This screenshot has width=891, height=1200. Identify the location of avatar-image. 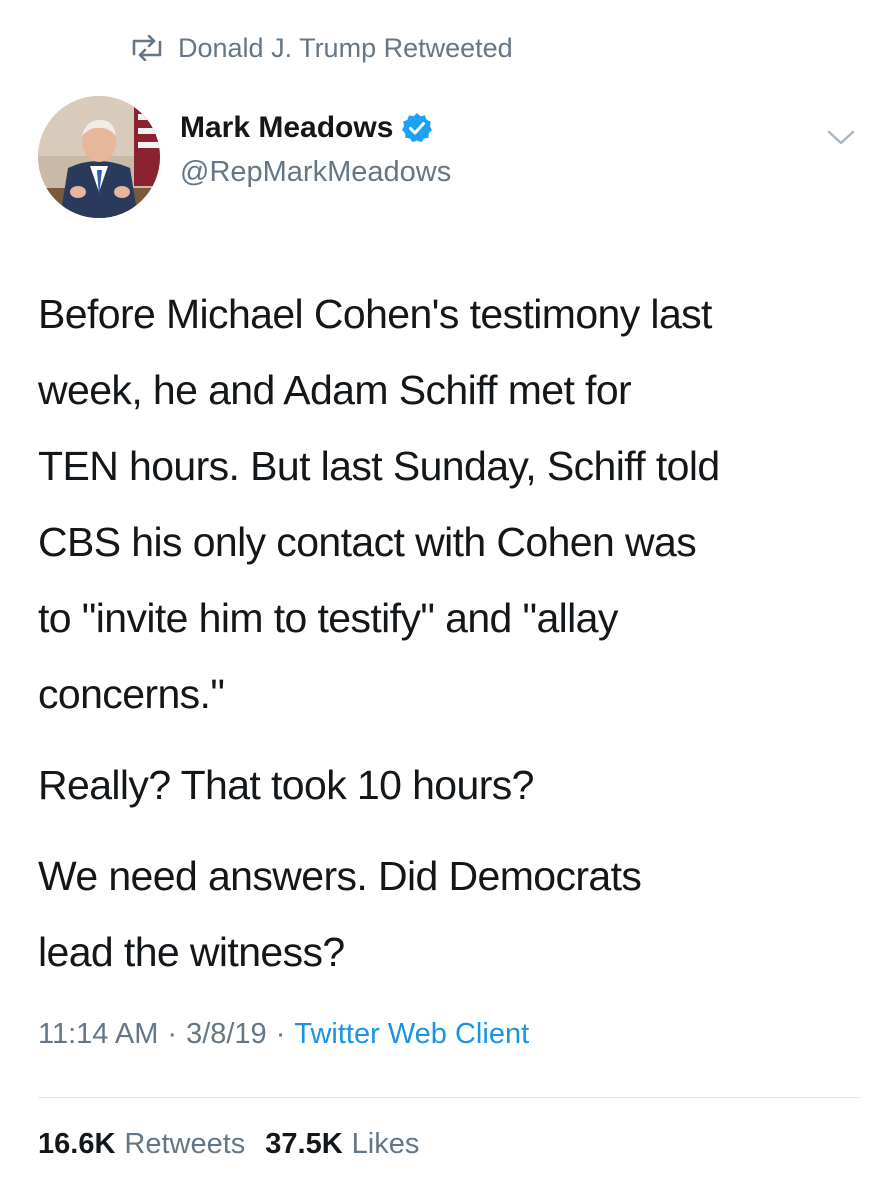
(99, 157).